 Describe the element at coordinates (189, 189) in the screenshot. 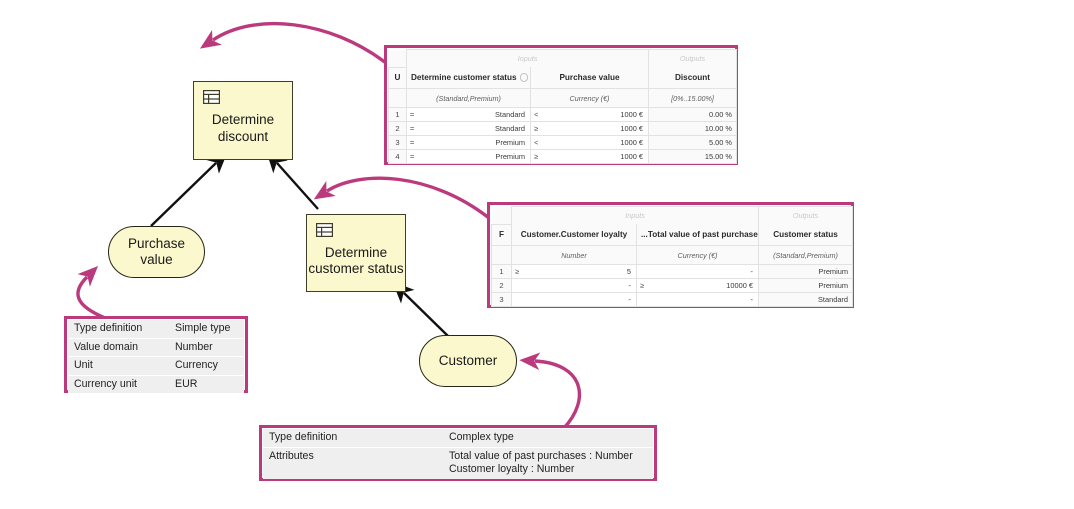

I see `requirement-purchase-to-discount` at that location.